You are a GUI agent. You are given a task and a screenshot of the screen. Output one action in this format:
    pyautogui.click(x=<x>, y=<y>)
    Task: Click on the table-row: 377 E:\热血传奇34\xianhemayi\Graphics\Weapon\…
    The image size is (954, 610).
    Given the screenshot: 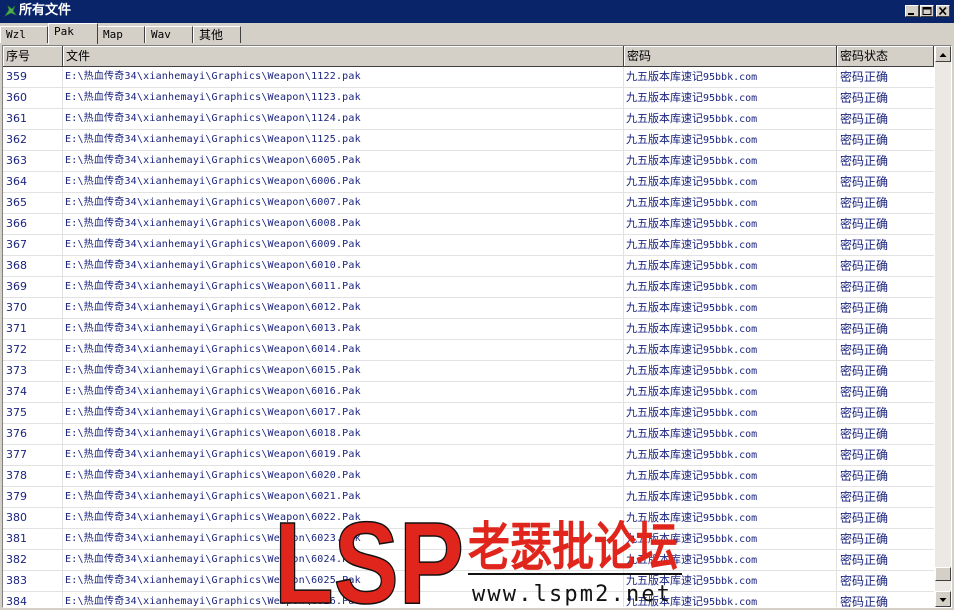 What is the action you would take?
    pyautogui.click(x=468, y=455)
    